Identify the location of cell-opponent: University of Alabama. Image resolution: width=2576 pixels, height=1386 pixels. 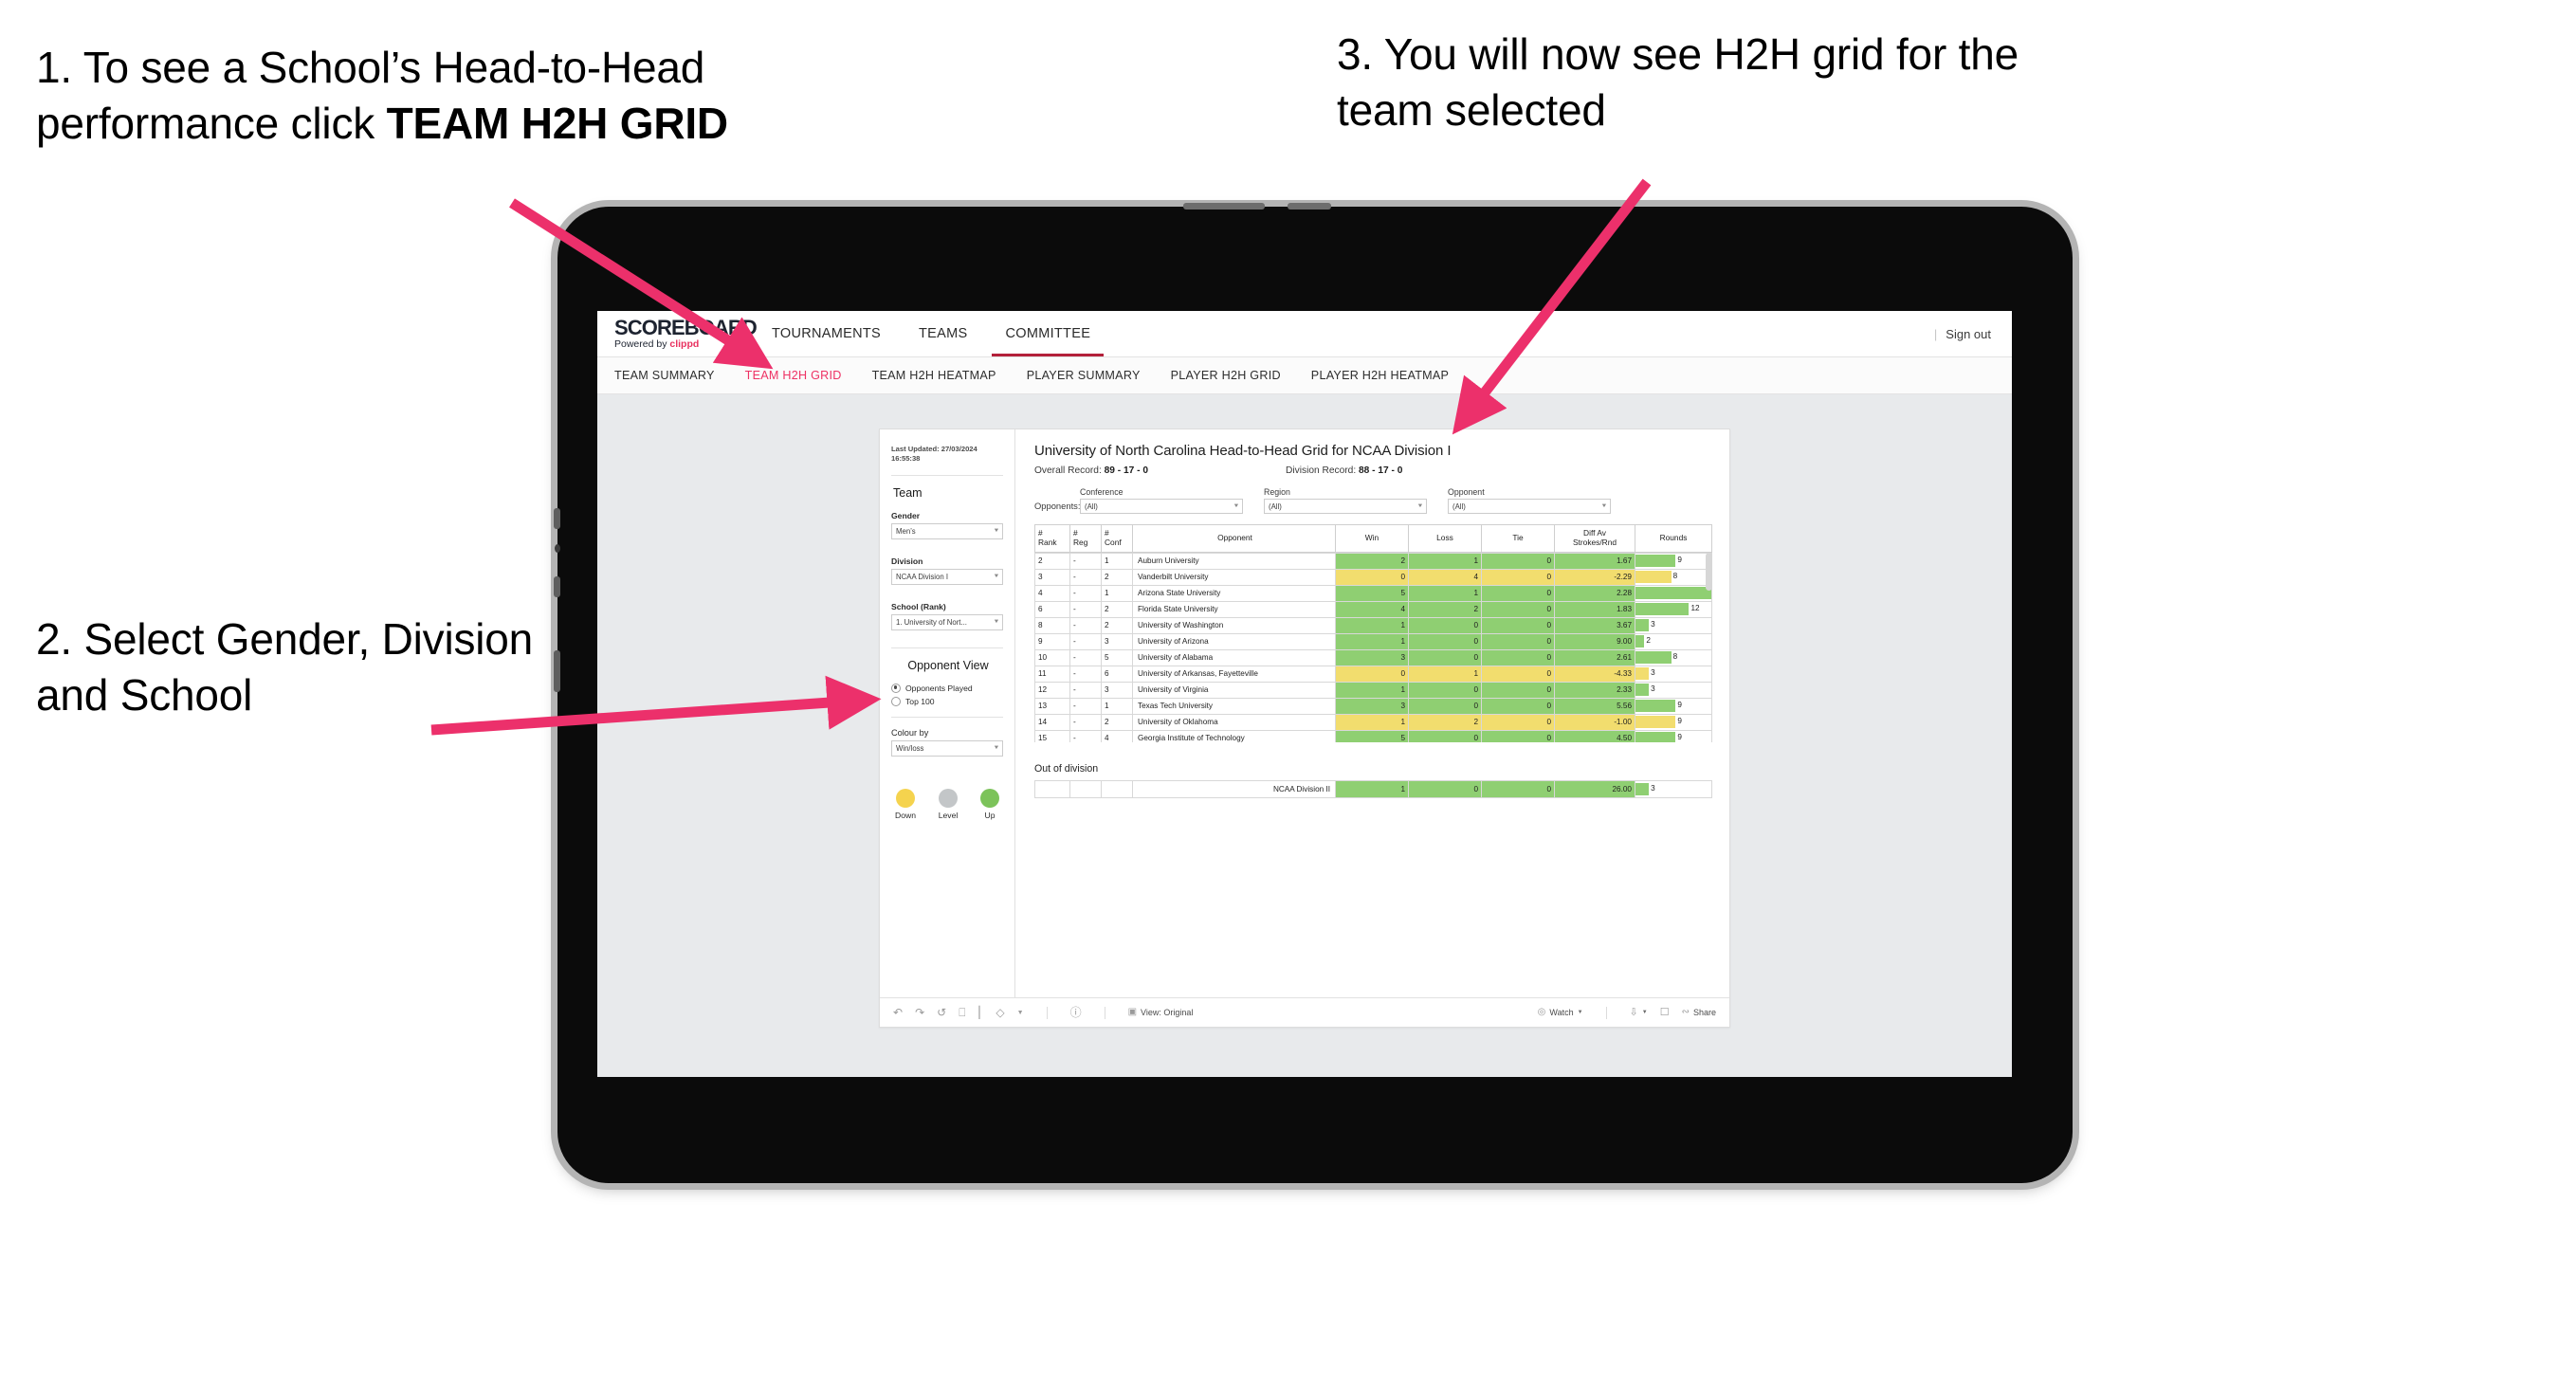
(1234, 657).